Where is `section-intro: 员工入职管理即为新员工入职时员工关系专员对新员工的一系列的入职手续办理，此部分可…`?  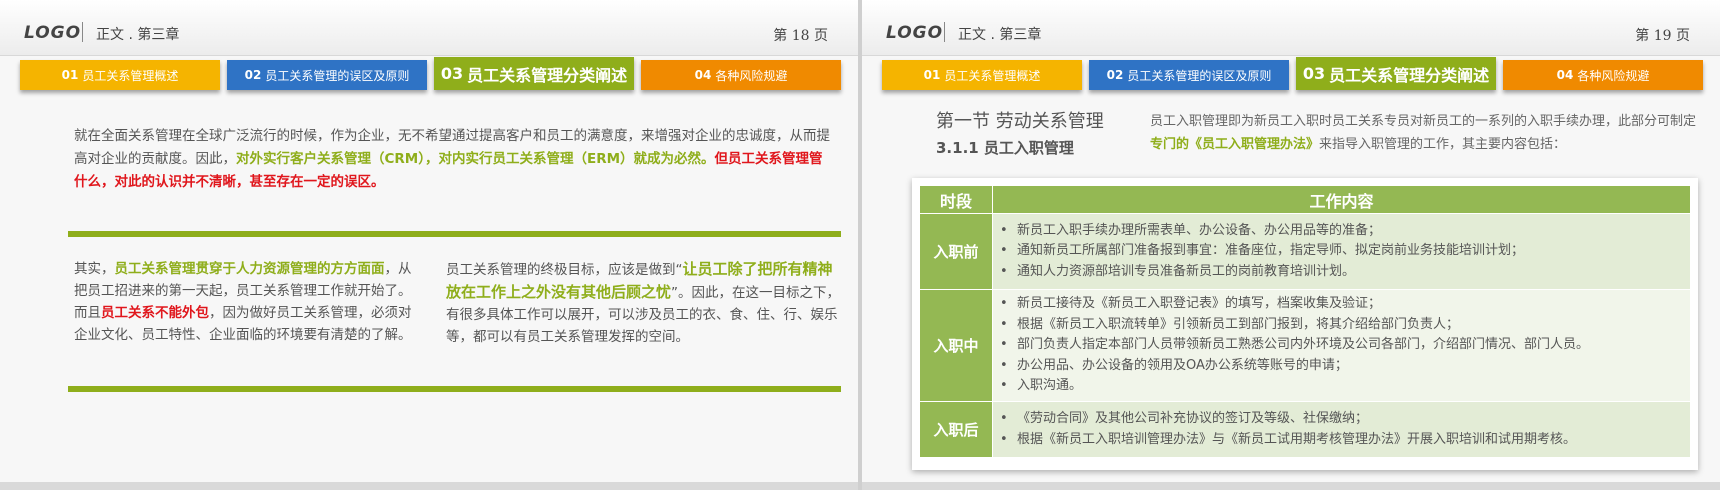 section-intro: 员工入职管理即为新员工入职时员工关系专员对新员工的一系列的入职手续办理，此部分可… is located at coordinates (1425, 133).